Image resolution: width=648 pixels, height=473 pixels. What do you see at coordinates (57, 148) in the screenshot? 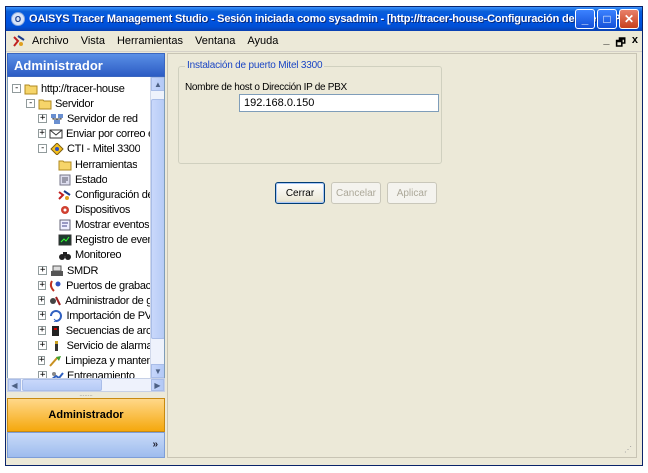
I see `cti-icon` at bounding box center [57, 148].